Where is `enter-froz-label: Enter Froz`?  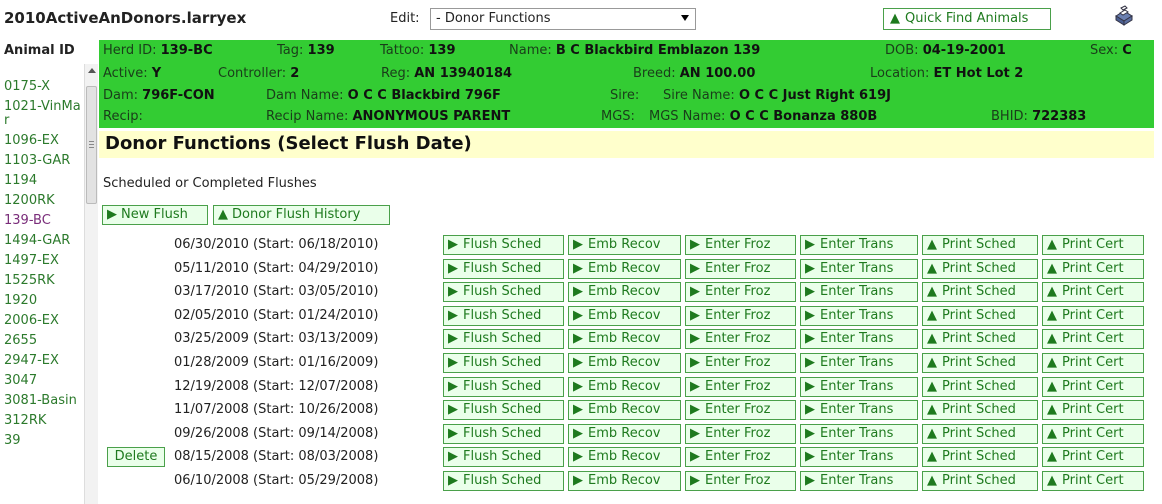 enter-froz-label: Enter Froz is located at coordinates (738, 362).